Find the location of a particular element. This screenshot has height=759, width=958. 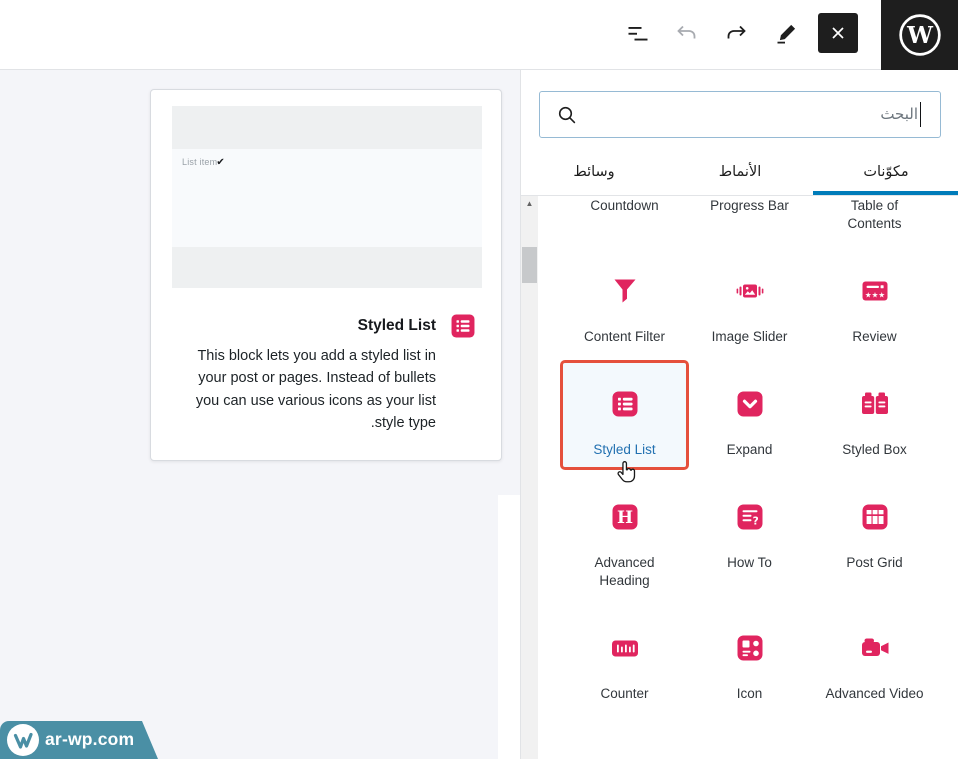

block-item-label: Advanced Video is located at coordinates (874, 693).